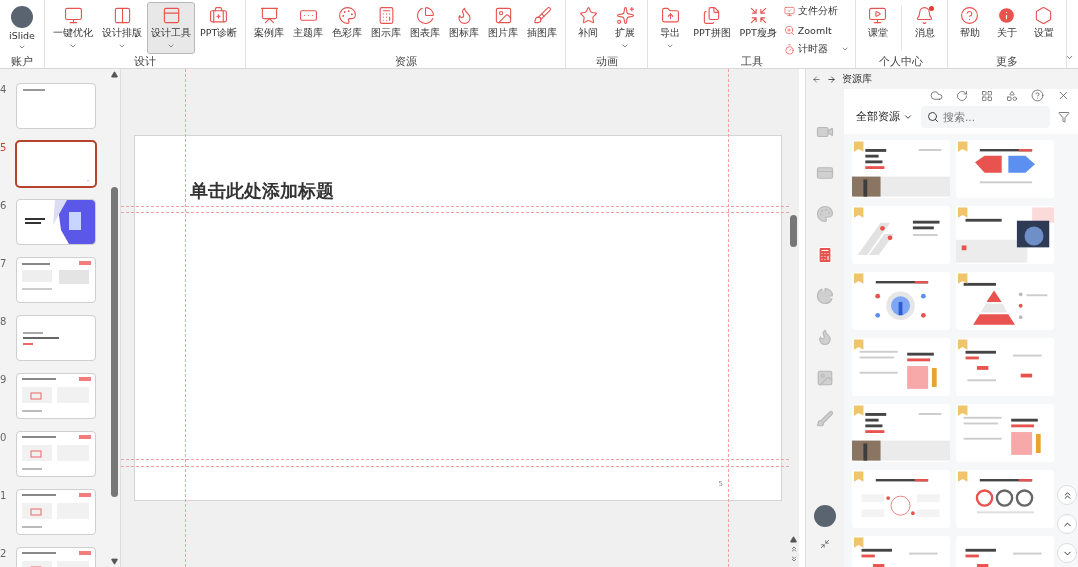 The image size is (1078, 567). What do you see at coordinates (816, 30) in the screenshot?
I see `ribbon-button: ZoomIt` at bounding box center [816, 30].